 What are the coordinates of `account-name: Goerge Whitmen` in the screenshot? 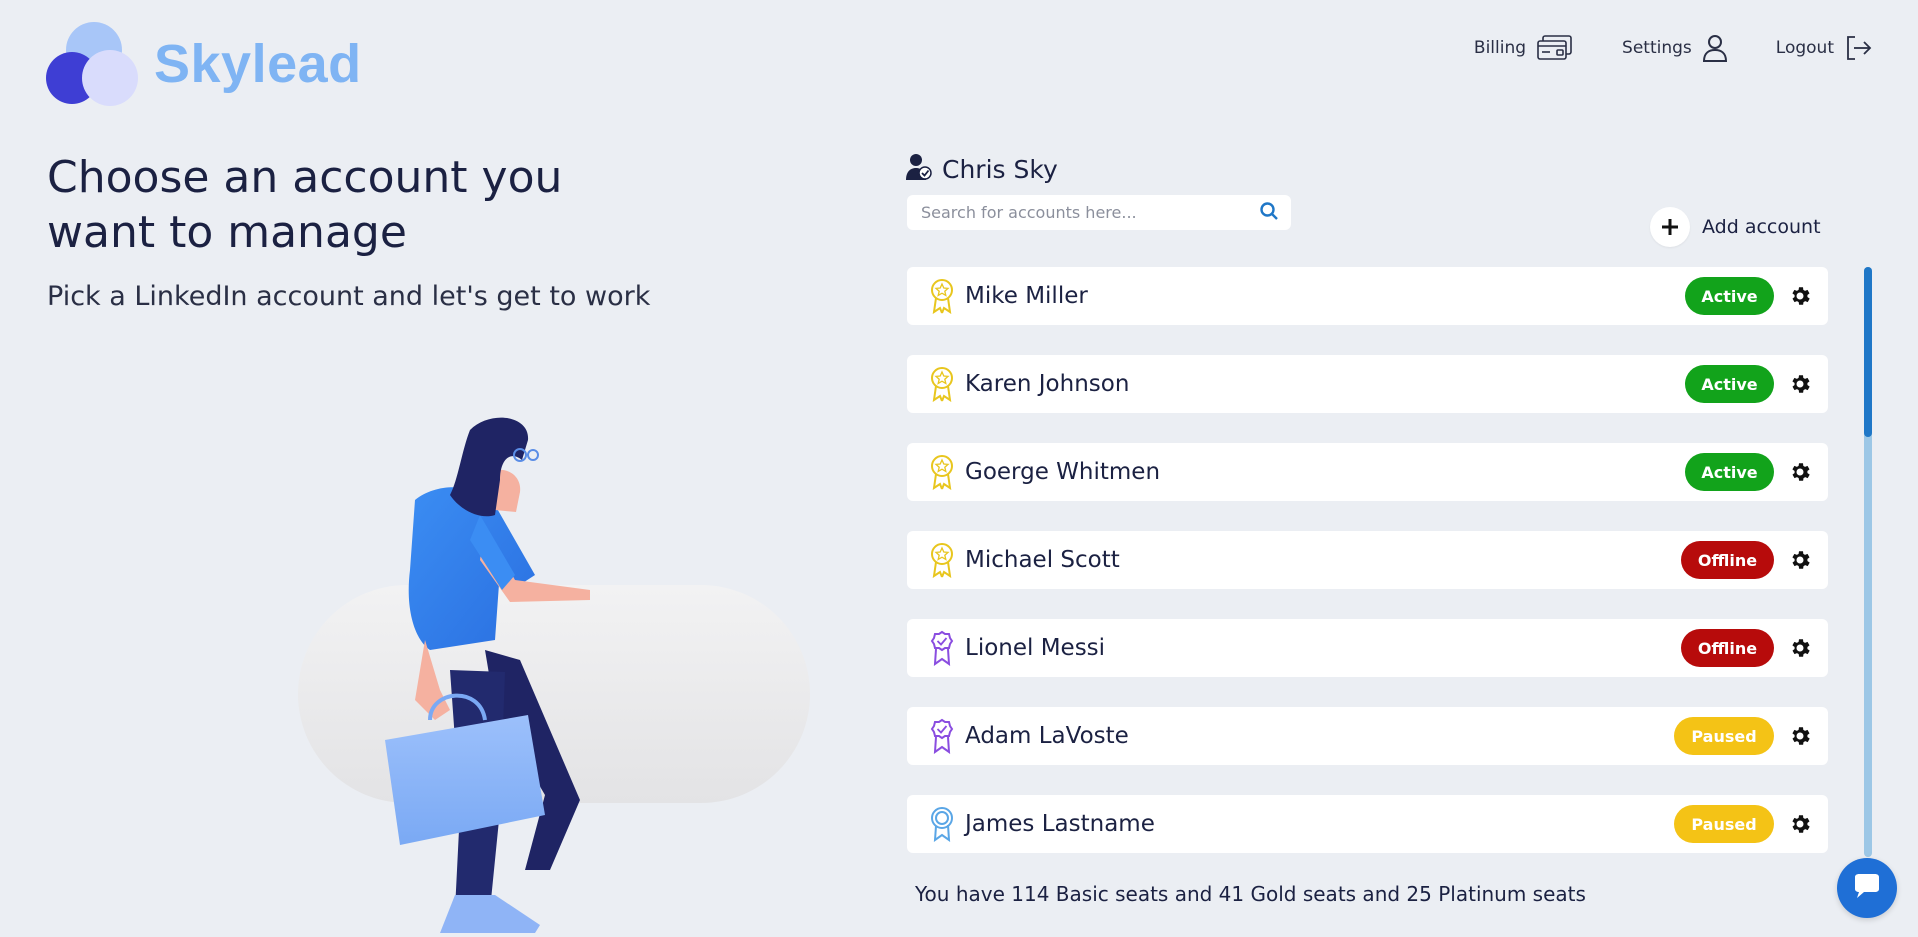 It's located at (1063, 472).